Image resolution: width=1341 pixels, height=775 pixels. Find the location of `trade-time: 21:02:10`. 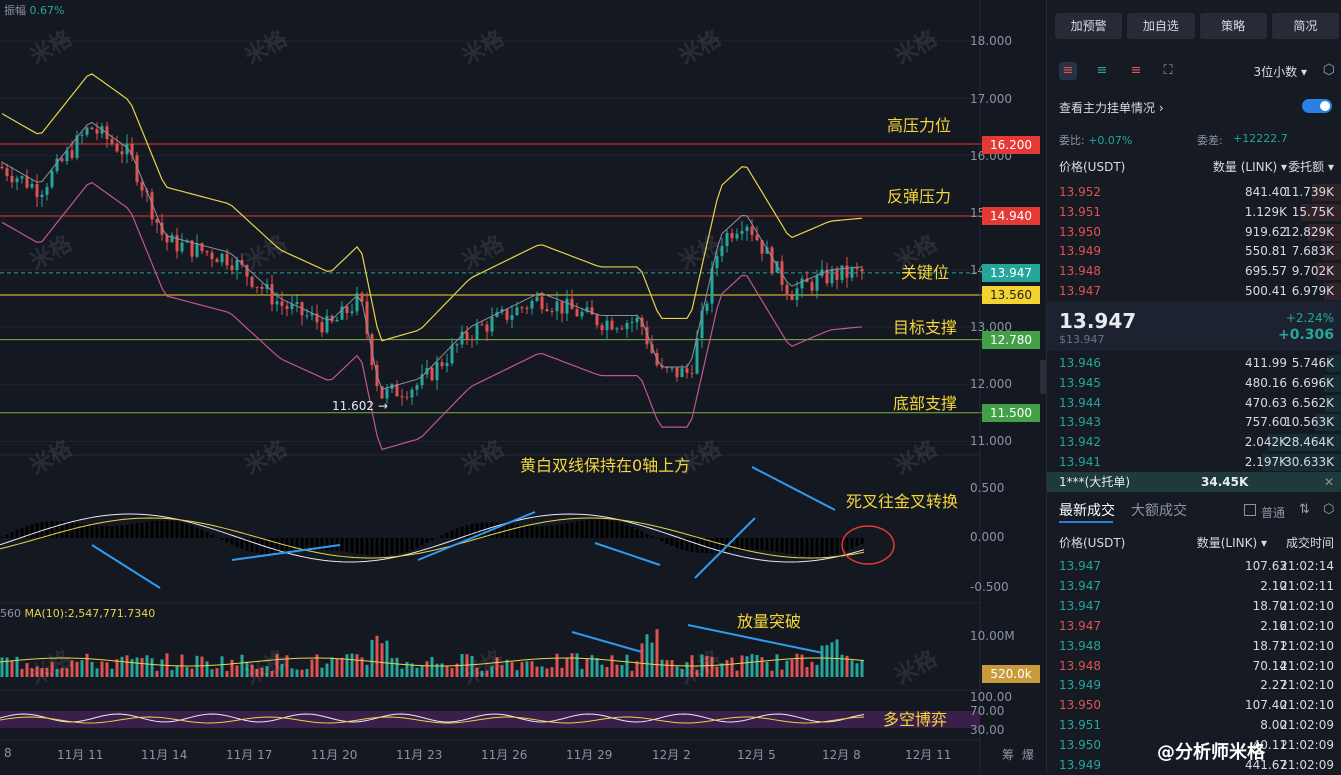

trade-time: 21:02:10 is located at coordinates (1307, 685).